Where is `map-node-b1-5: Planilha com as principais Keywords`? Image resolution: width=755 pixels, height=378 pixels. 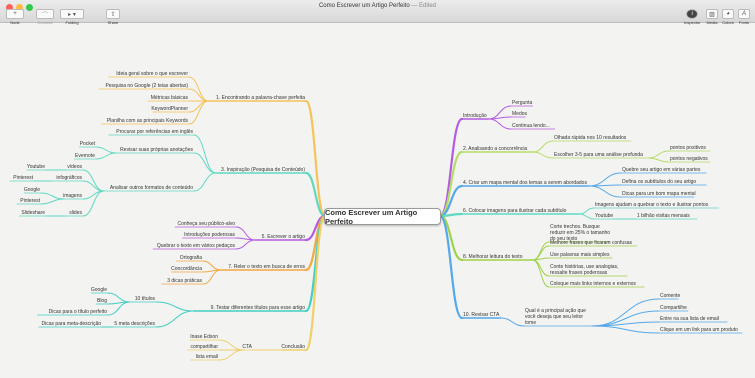
map-node-b1-5: Planilha com as principais Keywords is located at coordinates (148, 121).